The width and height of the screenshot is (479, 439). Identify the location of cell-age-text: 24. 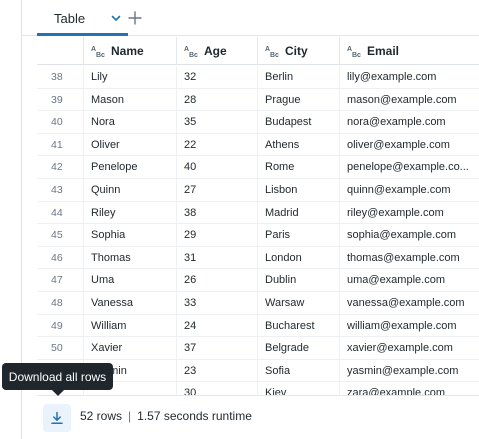
(190, 325).